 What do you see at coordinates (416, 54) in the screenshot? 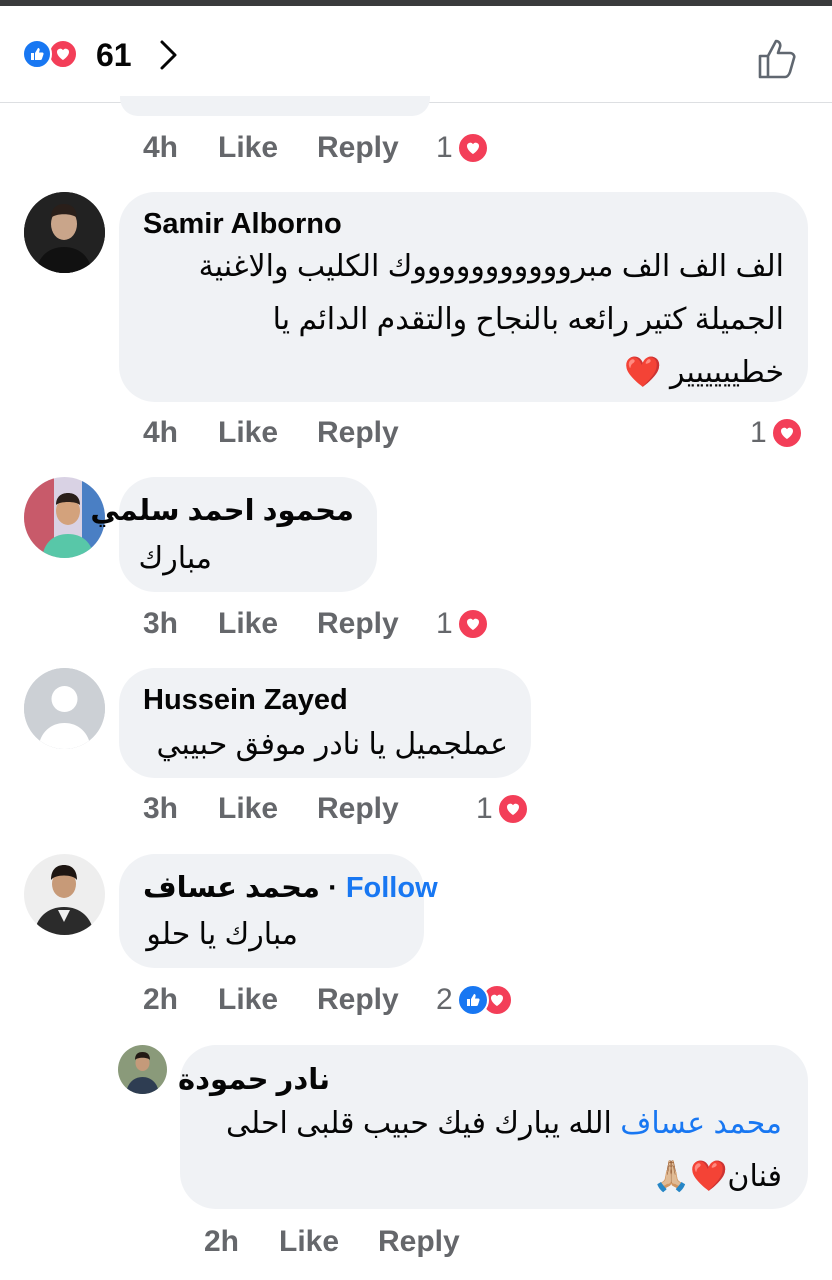
I see `reactions-header: 61` at bounding box center [416, 54].